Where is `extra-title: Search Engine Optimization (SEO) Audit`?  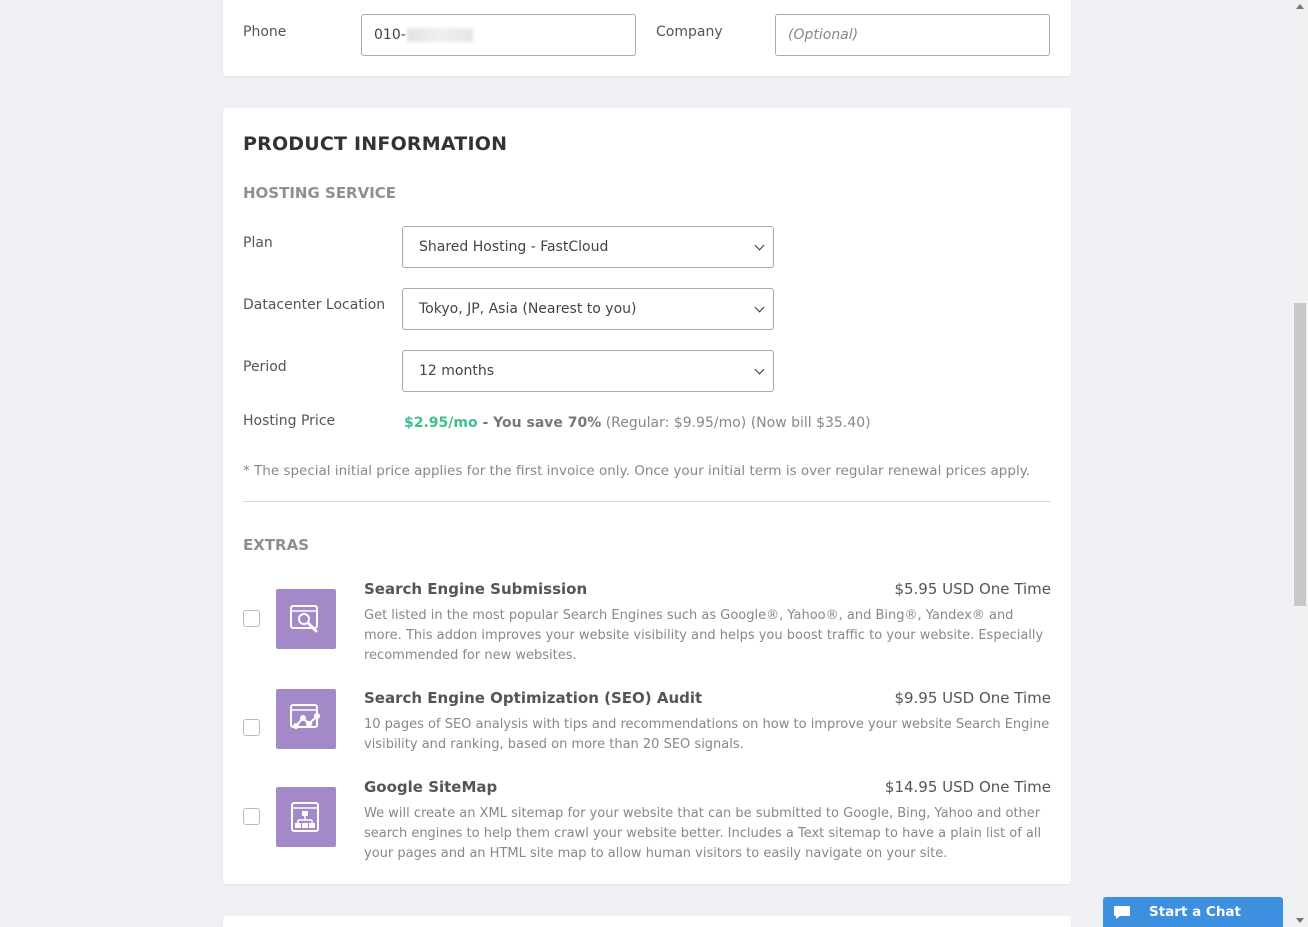
extra-title: Search Engine Optimization (SEO) Audit is located at coordinates (533, 698).